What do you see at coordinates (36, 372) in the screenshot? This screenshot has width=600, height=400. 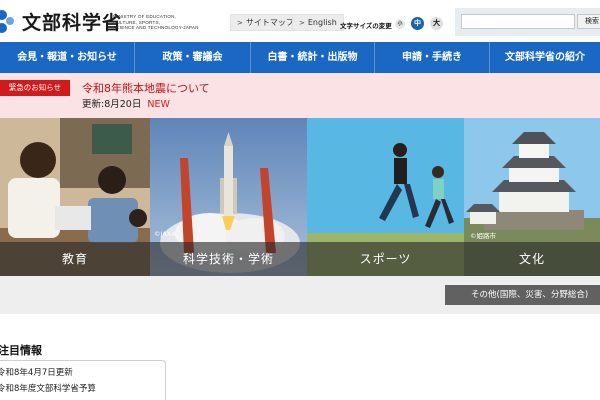 I see `notice-item: 令和8年4月7日更新` at bounding box center [36, 372].